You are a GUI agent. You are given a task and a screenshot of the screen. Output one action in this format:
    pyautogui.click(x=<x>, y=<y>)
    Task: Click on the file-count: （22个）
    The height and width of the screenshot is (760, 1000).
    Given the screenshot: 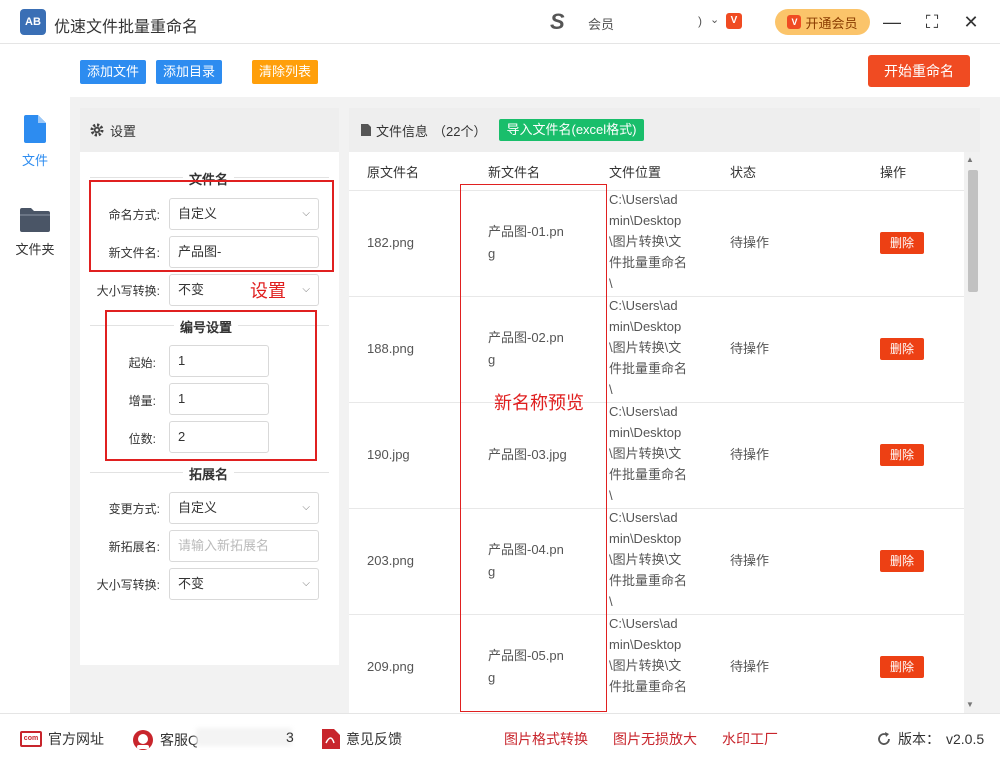 What is the action you would take?
    pyautogui.click(x=460, y=131)
    